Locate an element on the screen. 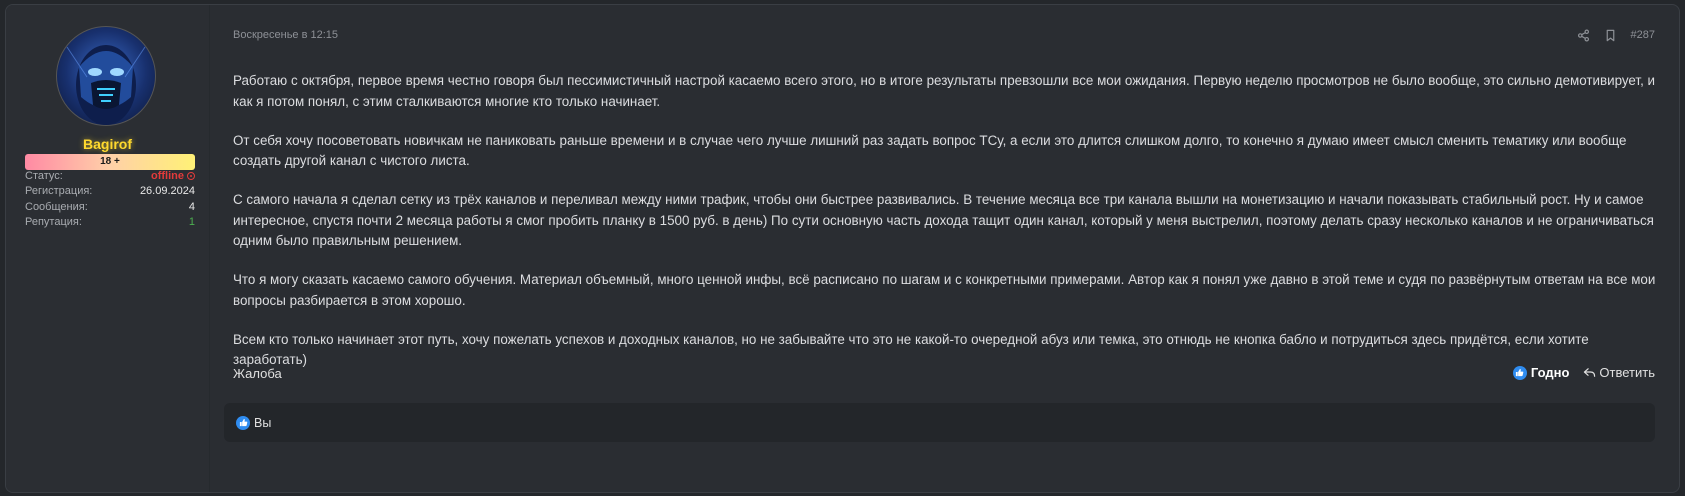 This screenshot has height=496, width=1685. like-button: Годно is located at coordinates (1550, 372).